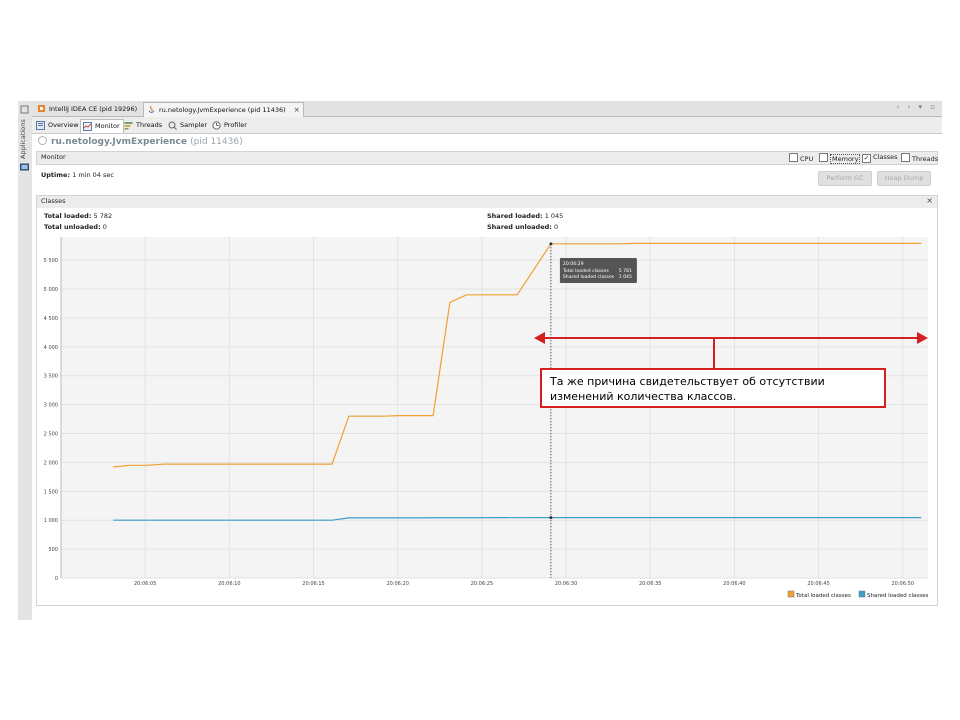 This screenshot has height=720, width=960. Describe the element at coordinates (51, 492) in the screenshot. I see `y-tick-label: 1 500` at that location.